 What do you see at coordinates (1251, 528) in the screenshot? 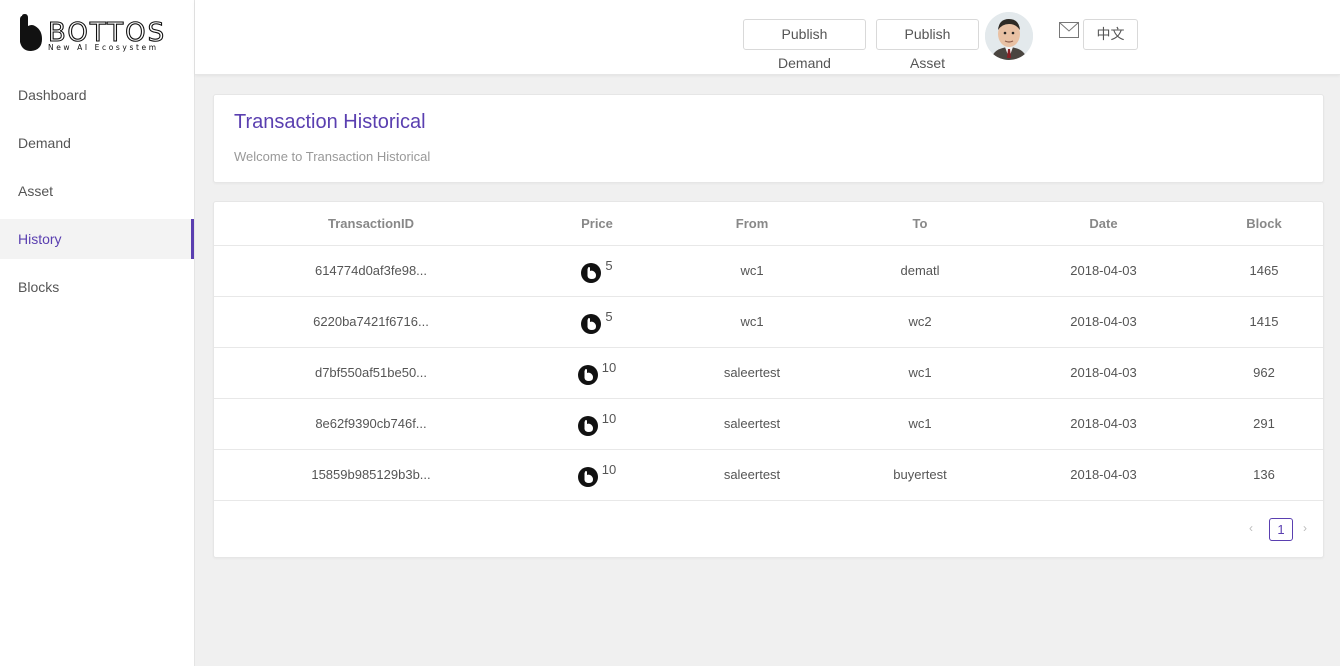
I see `prev-page-icon: ‹` at bounding box center [1251, 528].